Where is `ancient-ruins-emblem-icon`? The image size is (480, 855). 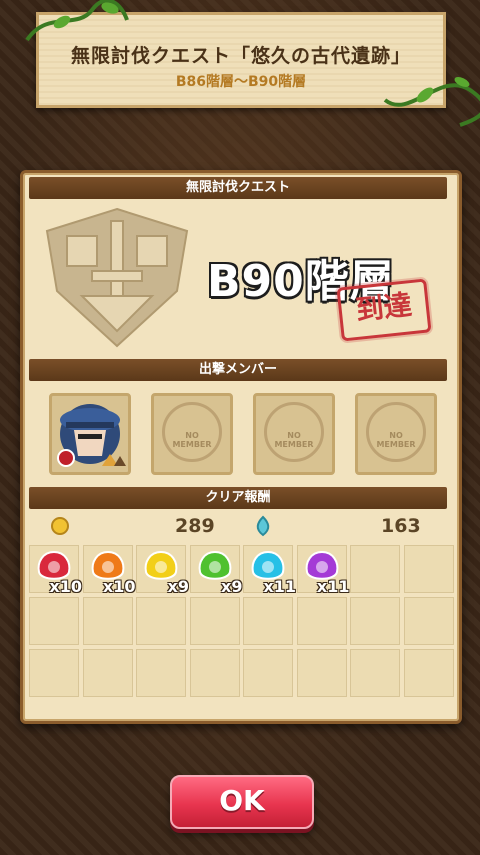
ancient-ruins-emblem-icon is located at coordinates (117, 277).